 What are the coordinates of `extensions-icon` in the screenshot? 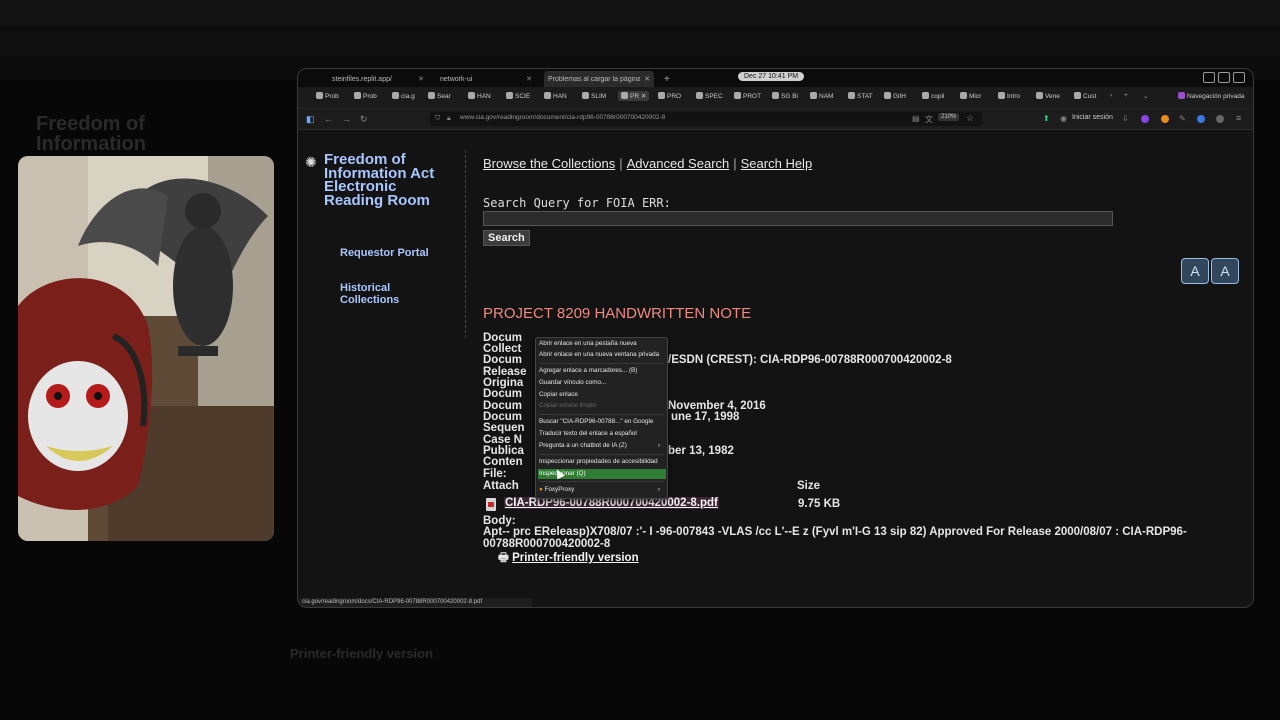 It's located at (1220, 119).